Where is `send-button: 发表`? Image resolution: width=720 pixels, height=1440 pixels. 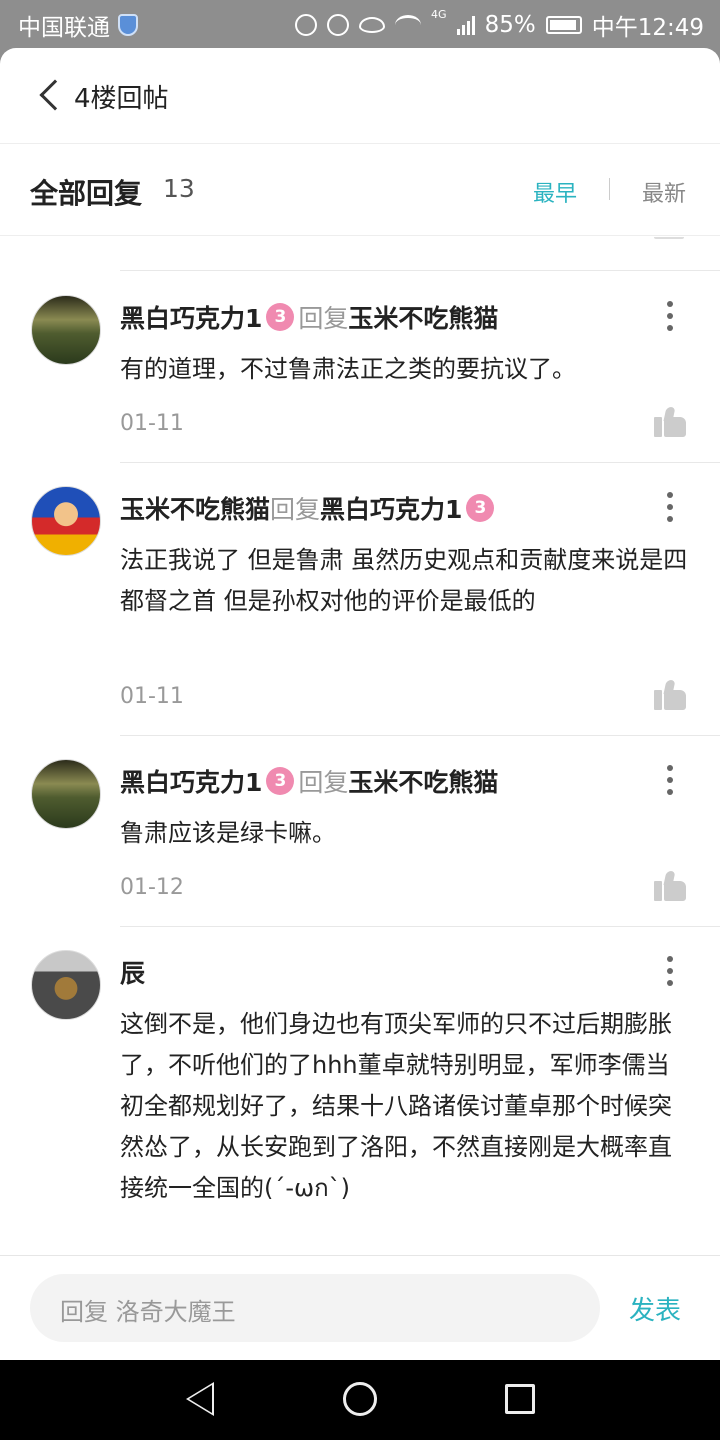
send-button: 发表 is located at coordinates (655, 1308).